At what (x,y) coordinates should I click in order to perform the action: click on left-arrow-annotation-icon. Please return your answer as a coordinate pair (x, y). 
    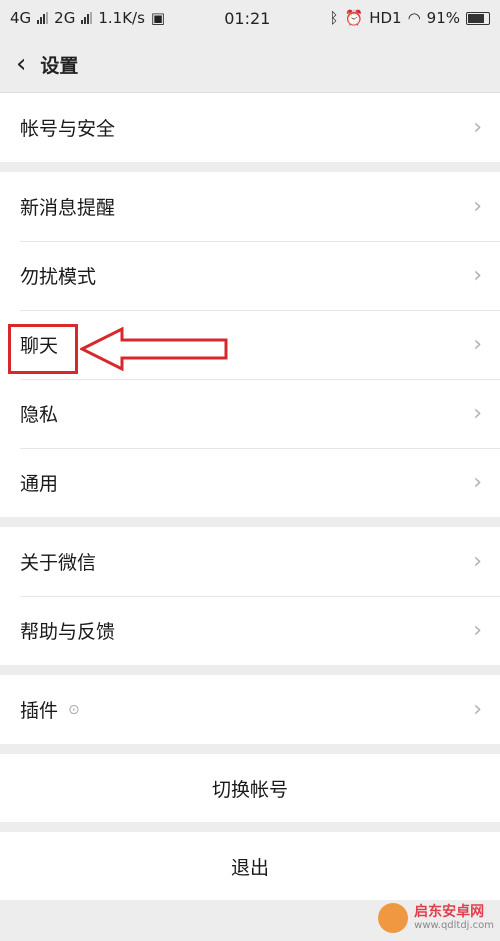
    Looking at the image, I should click on (154, 349).